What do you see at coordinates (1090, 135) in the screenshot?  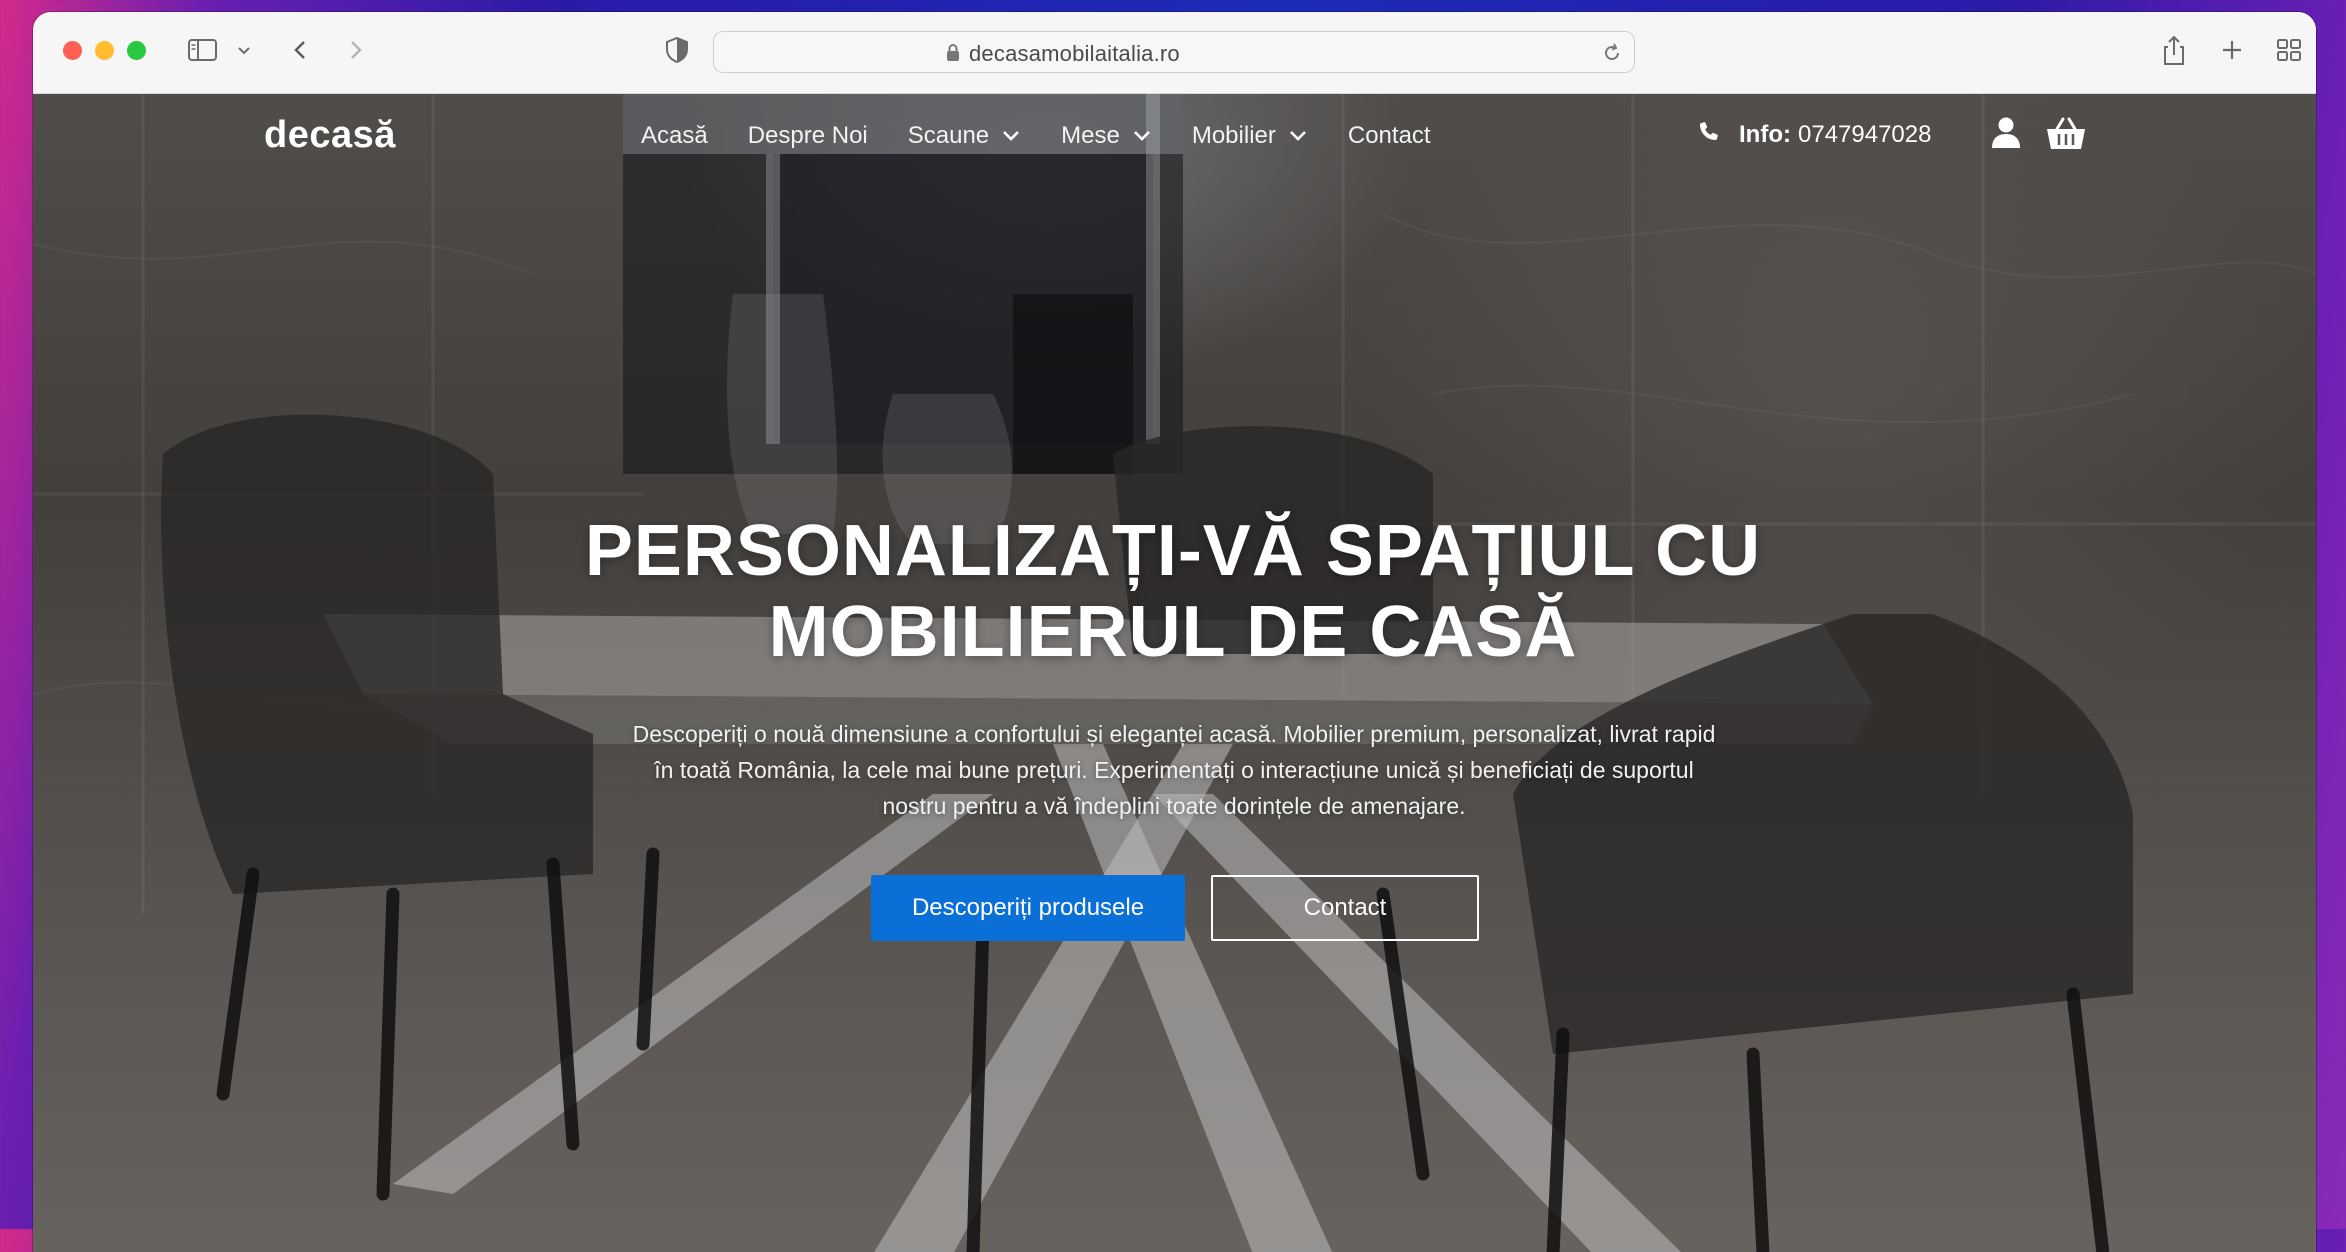 I see `nav-label: Mese` at bounding box center [1090, 135].